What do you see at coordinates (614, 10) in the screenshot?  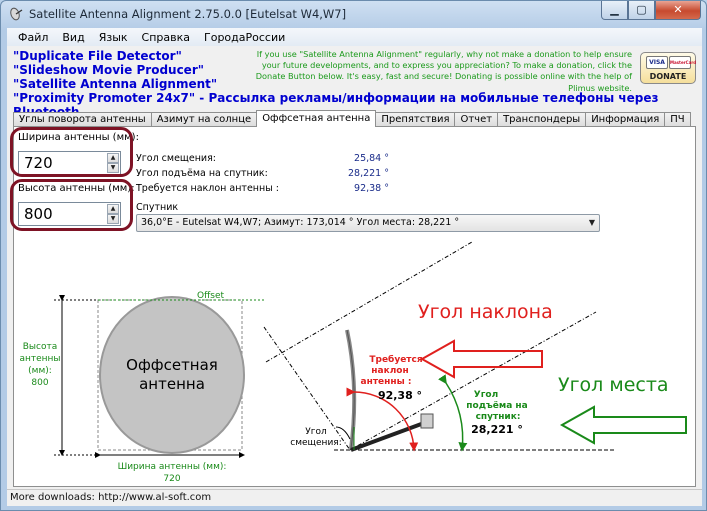 I see `minimize-button: ▁` at bounding box center [614, 10].